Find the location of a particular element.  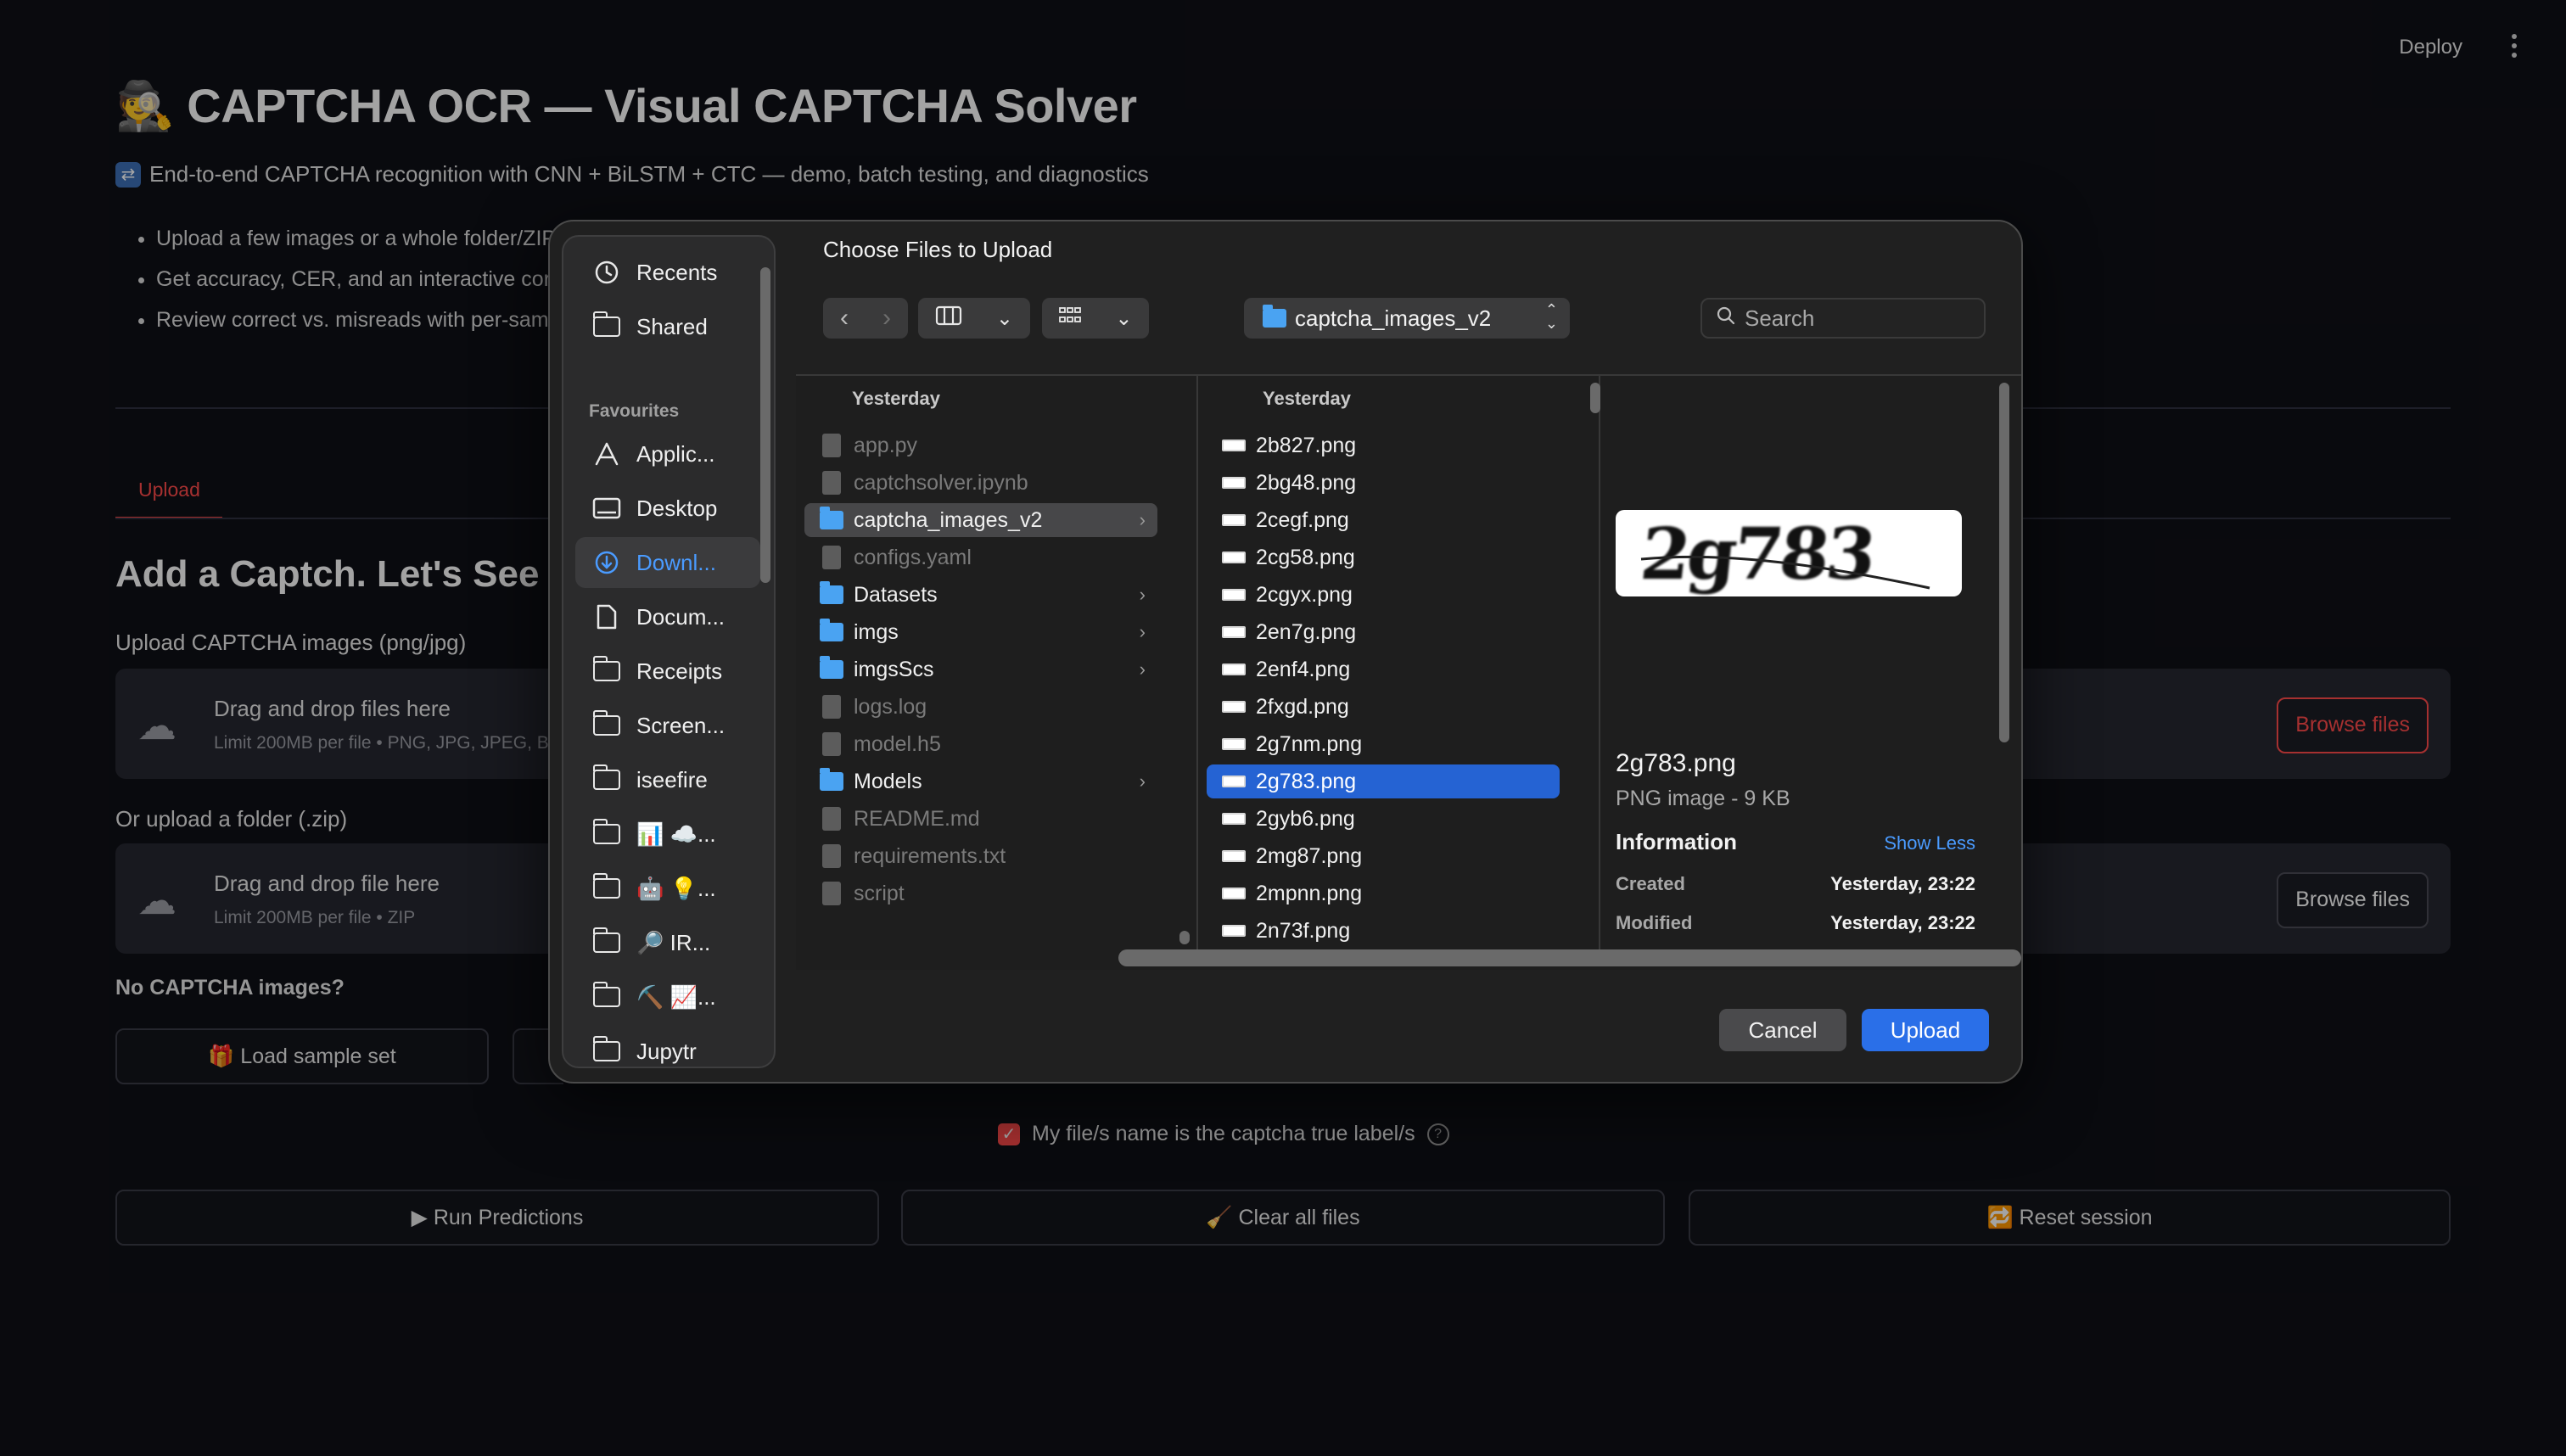

sidebar-item-recents: Recents is located at coordinates (667, 272).